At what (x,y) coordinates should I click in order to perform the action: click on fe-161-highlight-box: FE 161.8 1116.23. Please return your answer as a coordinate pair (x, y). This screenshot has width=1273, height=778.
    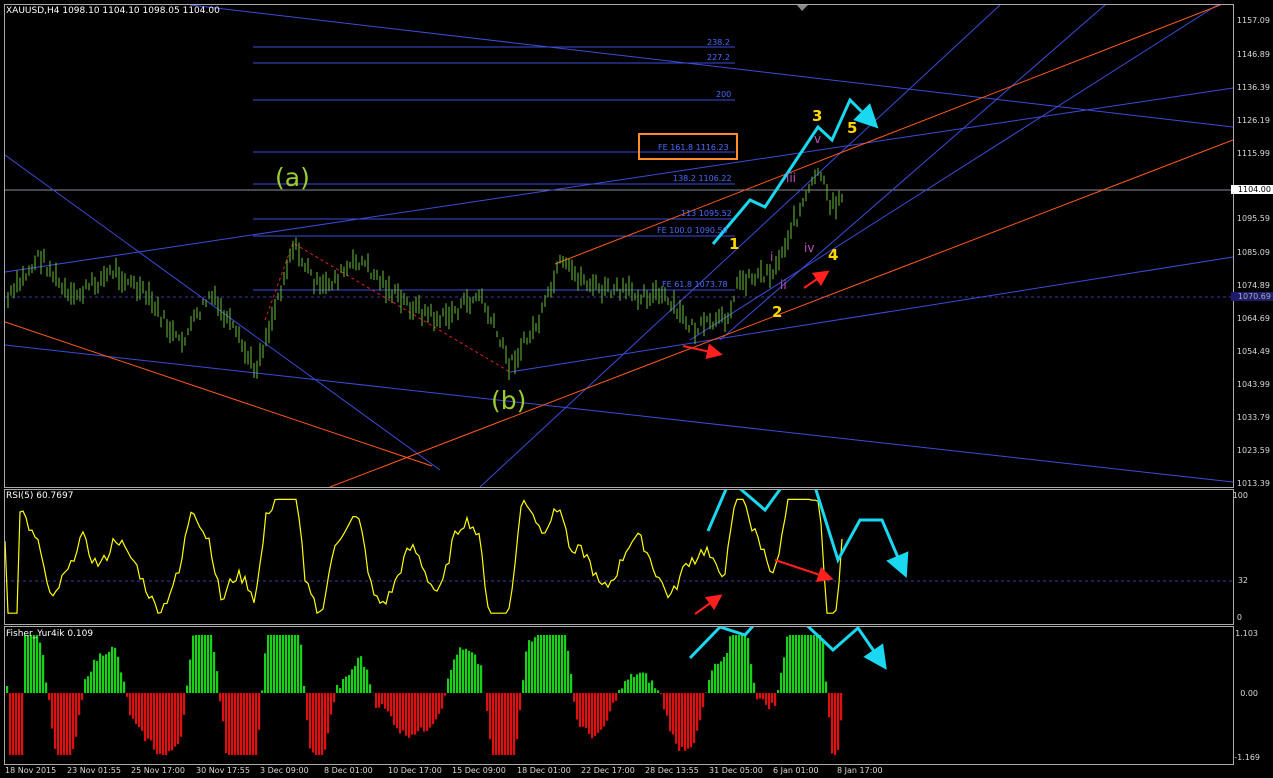
    Looking at the image, I should click on (688, 146).